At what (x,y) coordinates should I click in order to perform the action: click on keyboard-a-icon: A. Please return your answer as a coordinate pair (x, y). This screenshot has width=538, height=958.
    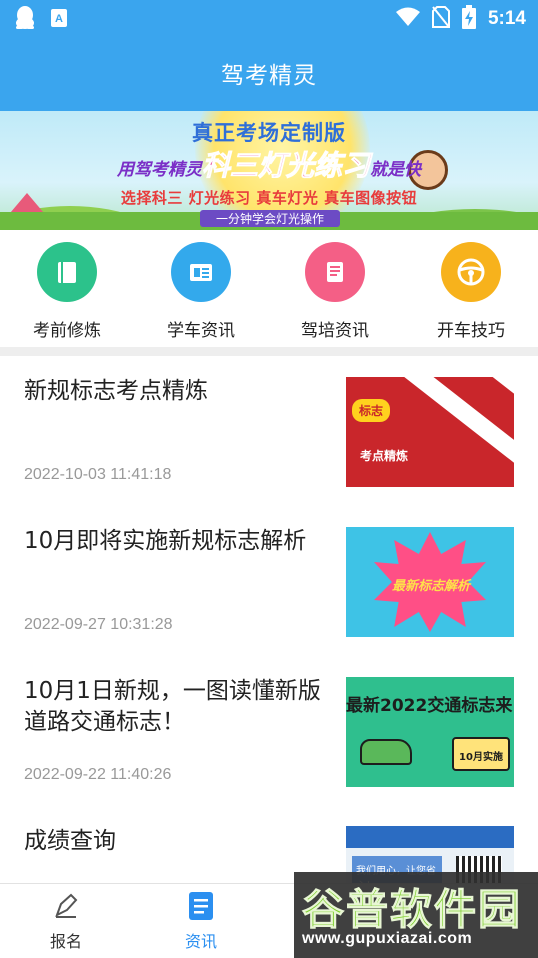
    Looking at the image, I should click on (59, 20).